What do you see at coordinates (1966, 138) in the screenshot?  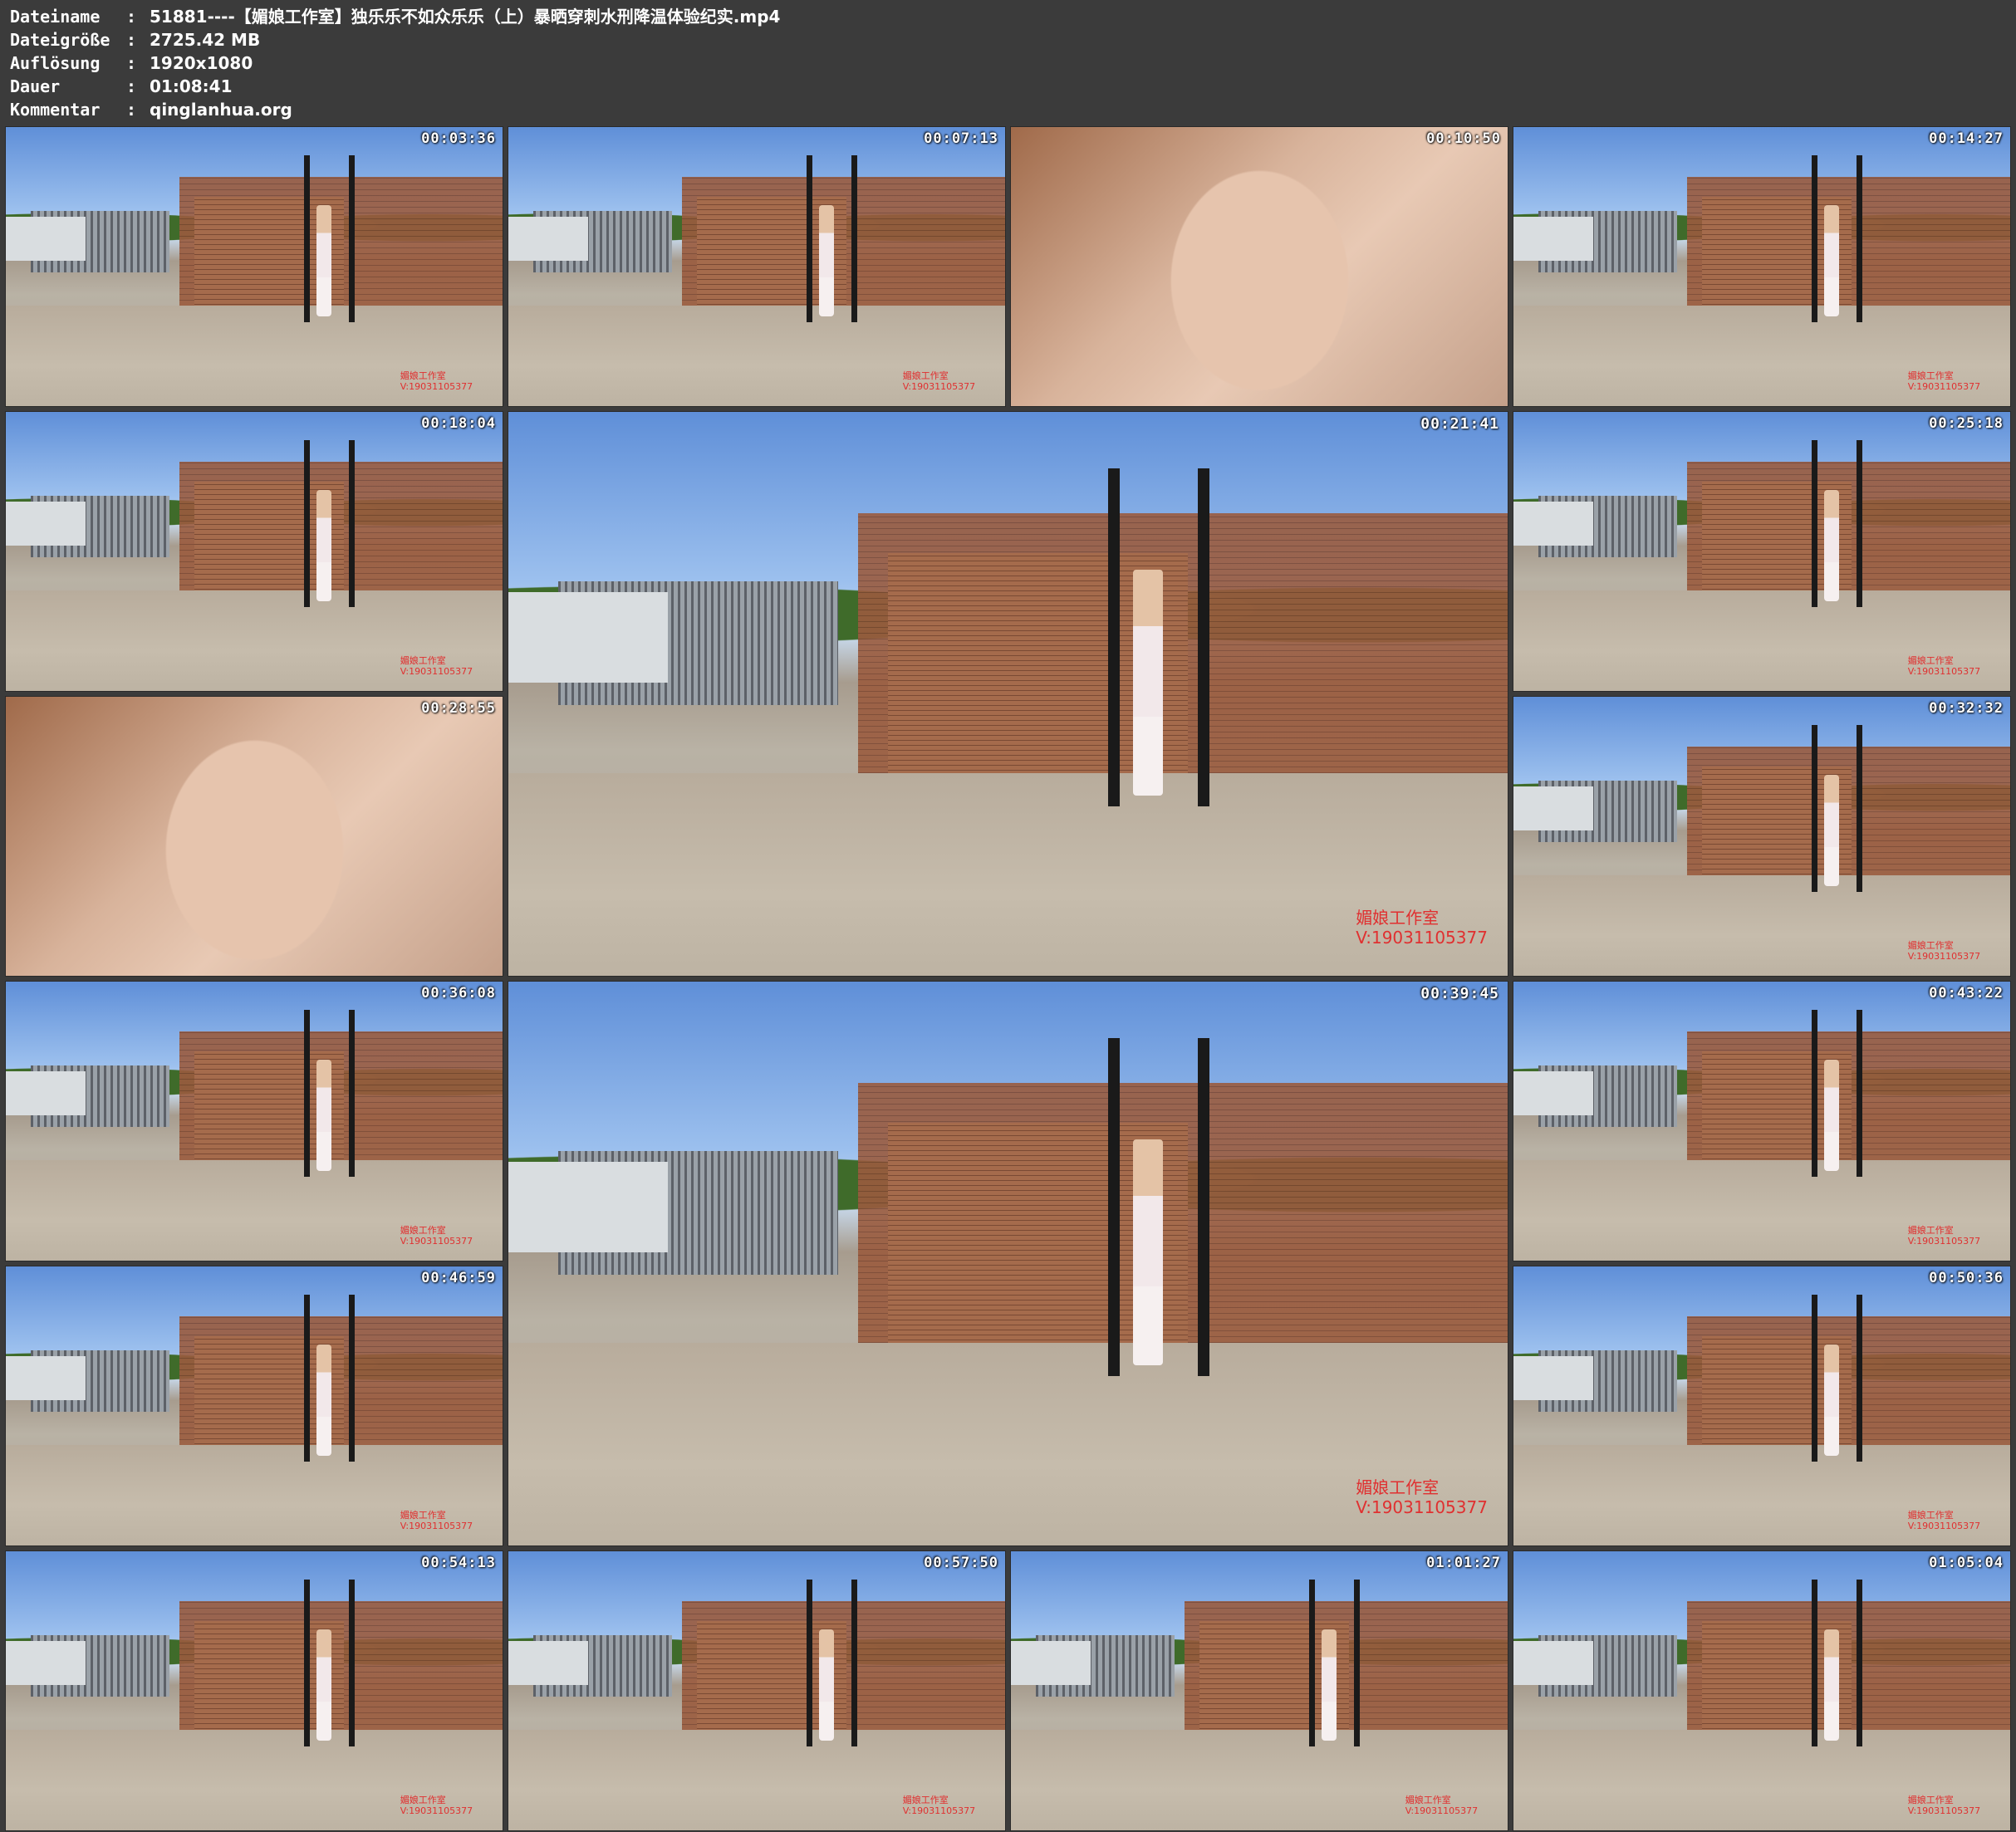 I see `thumbnail-timestamp: 00:14:27` at bounding box center [1966, 138].